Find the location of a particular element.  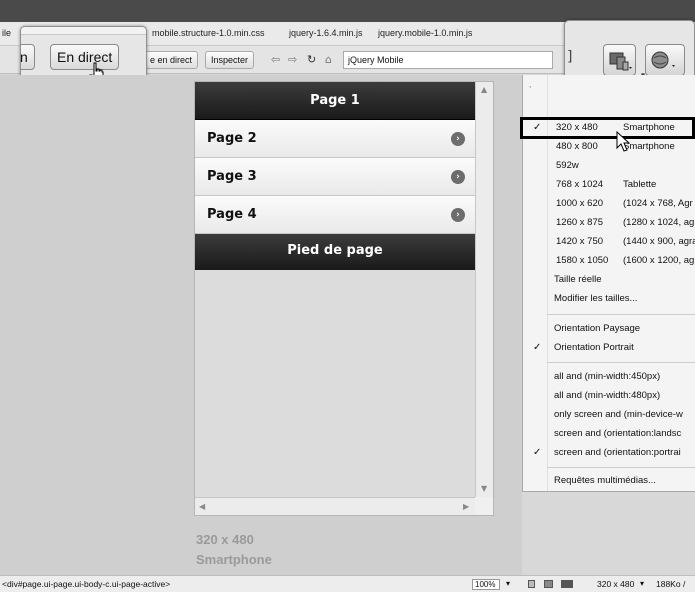

desktop-size-icon is located at coordinates (567, 584).